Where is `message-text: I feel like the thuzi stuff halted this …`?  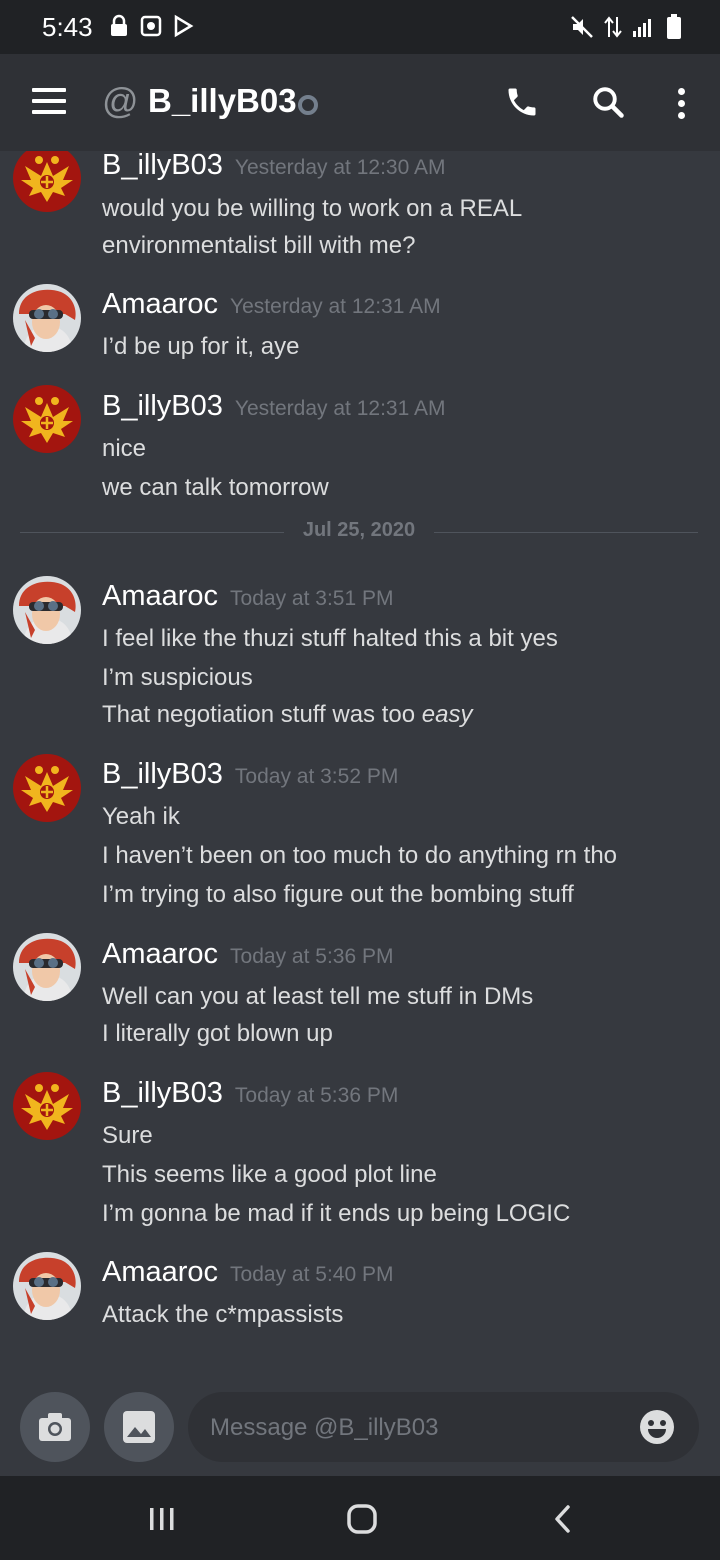 message-text: I feel like the thuzi stuff halted this … is located at coordinates (330, 638).